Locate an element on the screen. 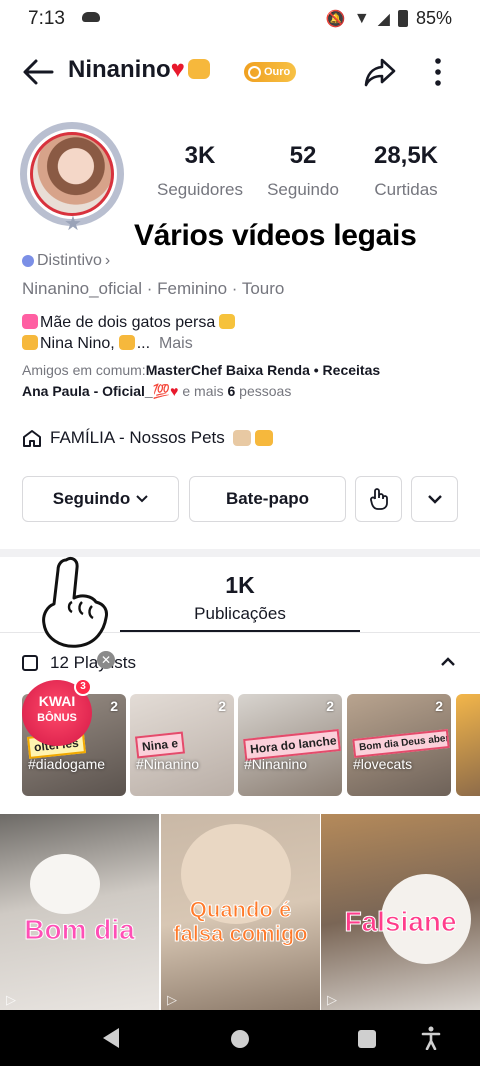 The width and height of the screenshot is (480, 1066). battery-percent: 85% is located at coordinates (433, 18).